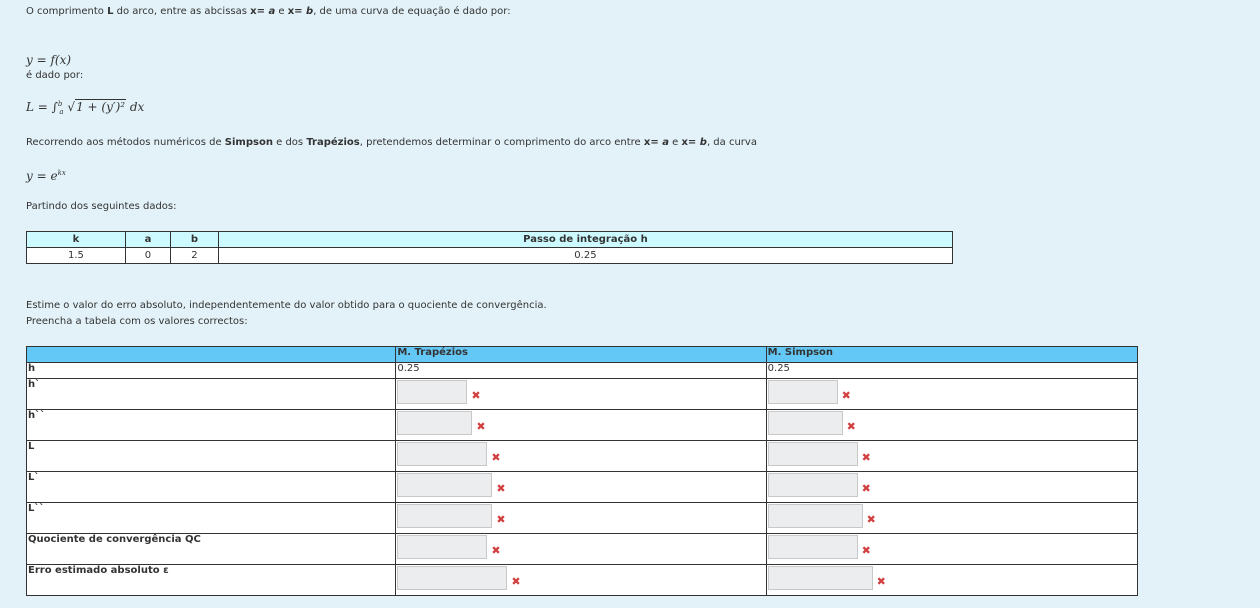  I want to click on answer-row: h`` ✖ ✖, so click(582, 425).